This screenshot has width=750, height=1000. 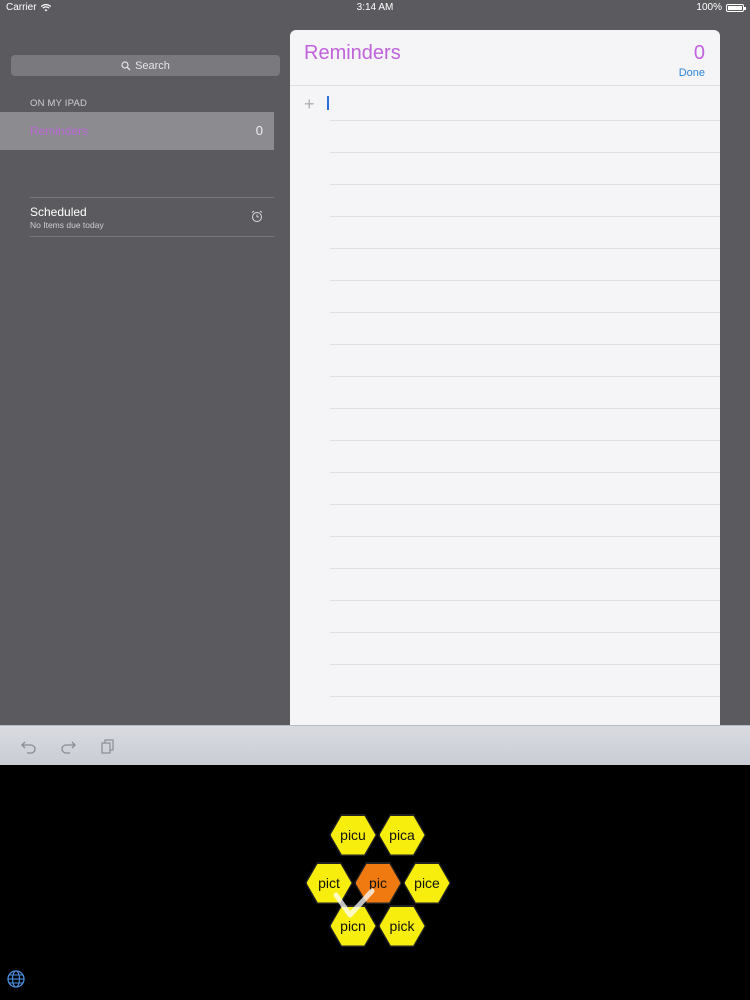 What do you see at coordinates (375, 745) in the screenshot?
I see `shortcut-toolbar` at bounding box center [375, 745].